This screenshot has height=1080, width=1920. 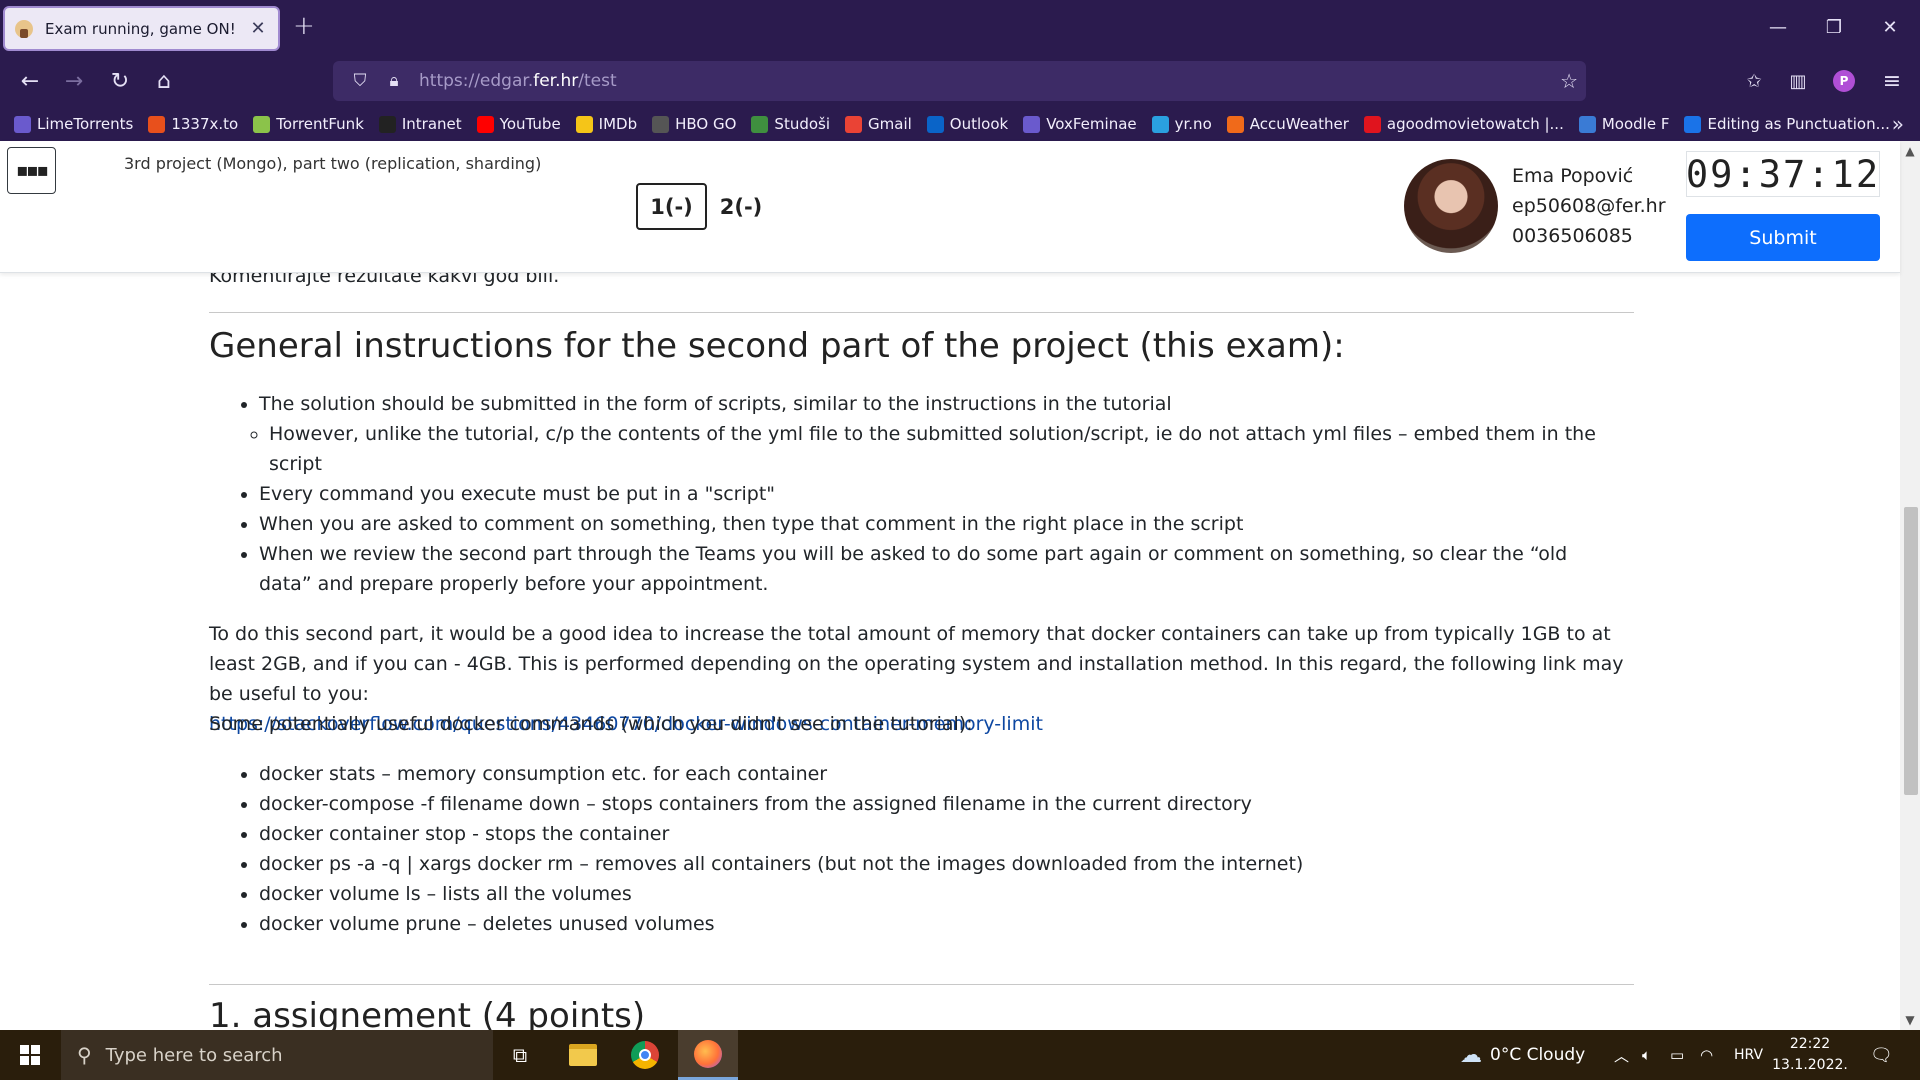 What do you see at coordinates (645, 1055) in the screenshot?
I see `chrome-icon` at bounding box center [645, 1055].